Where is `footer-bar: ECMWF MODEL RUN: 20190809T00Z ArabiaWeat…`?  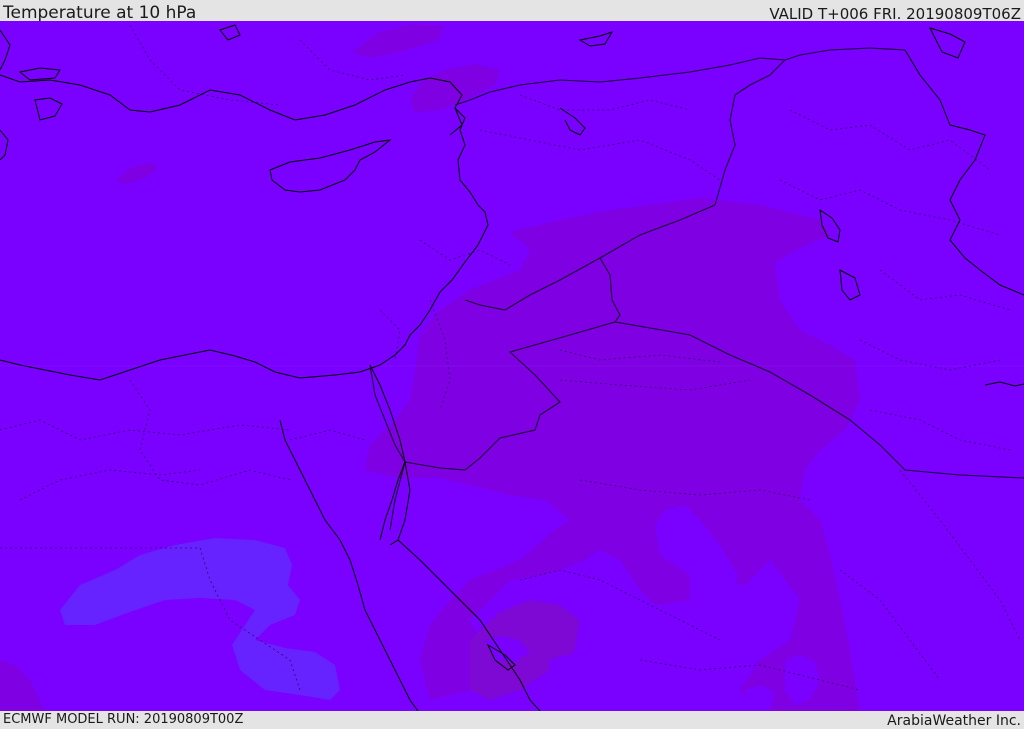
footer-bar: ECMWF MODEL RUN: 20190809T00Z ArabiaWeat… is located at coordinates (512, 720).